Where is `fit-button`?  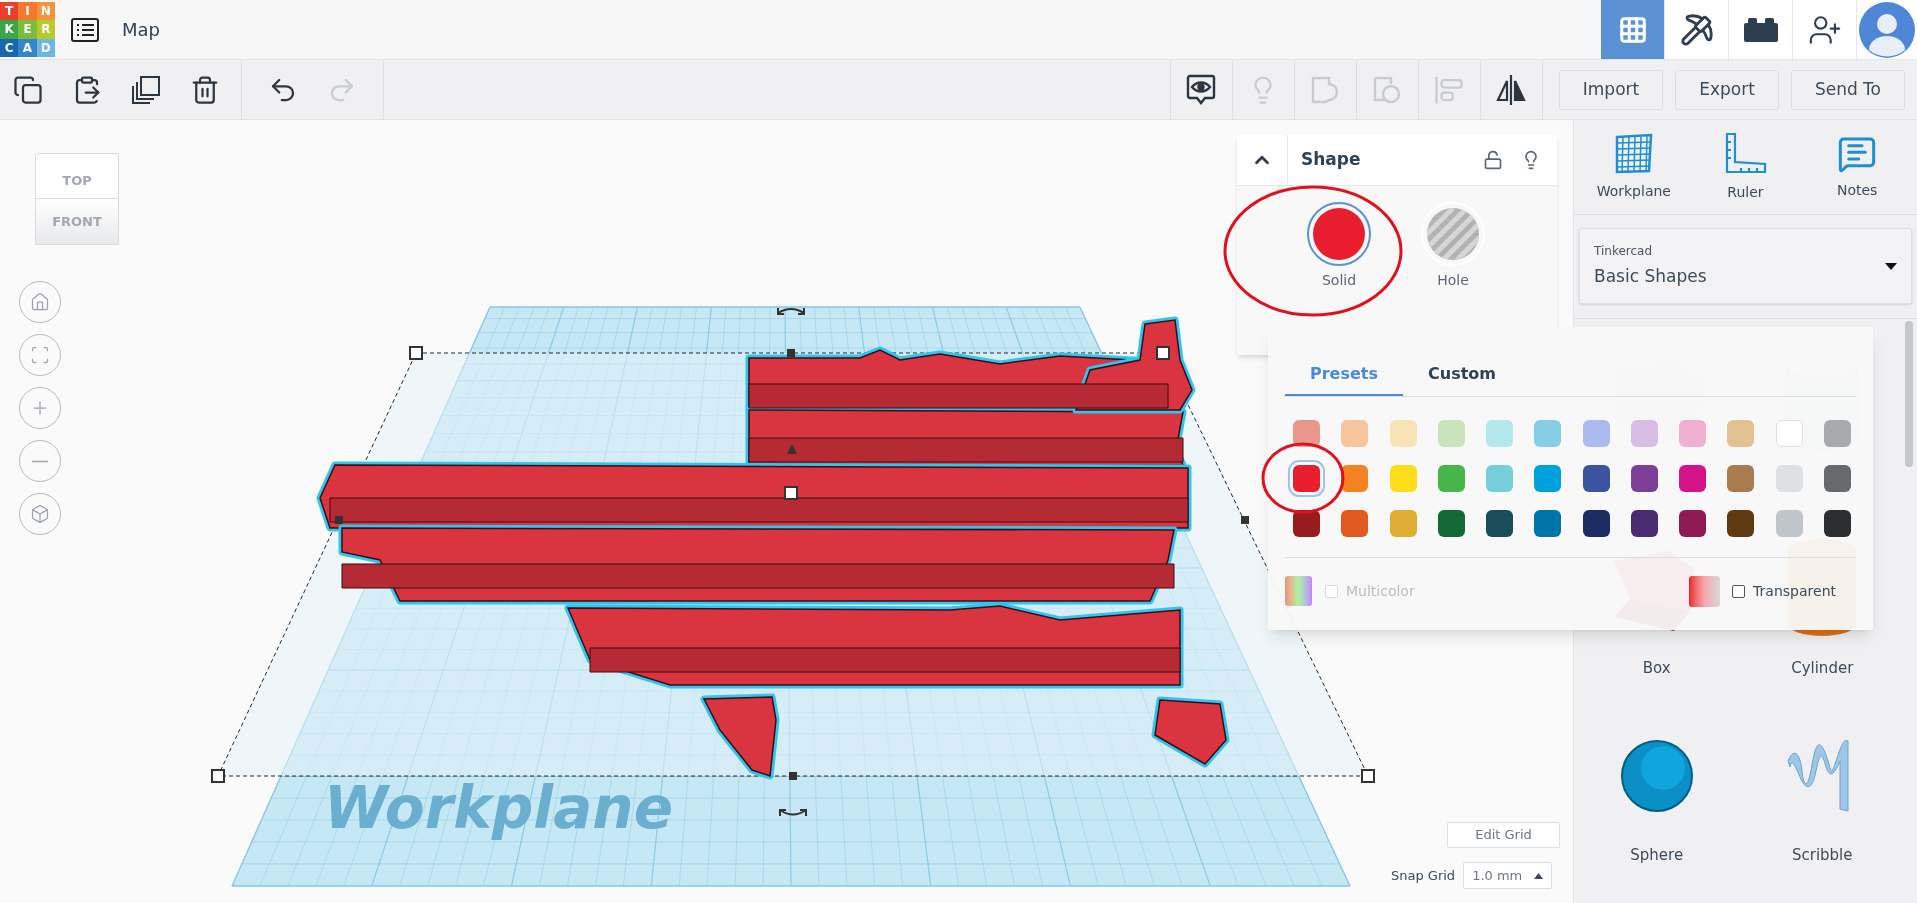
fit-button is located at coordinates (40, 355).